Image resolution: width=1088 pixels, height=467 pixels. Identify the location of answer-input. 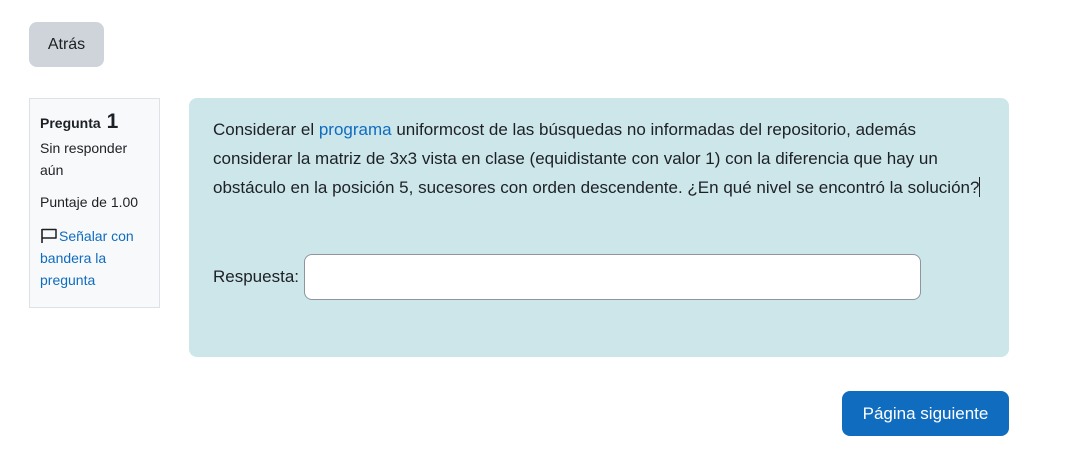
(612, 277).